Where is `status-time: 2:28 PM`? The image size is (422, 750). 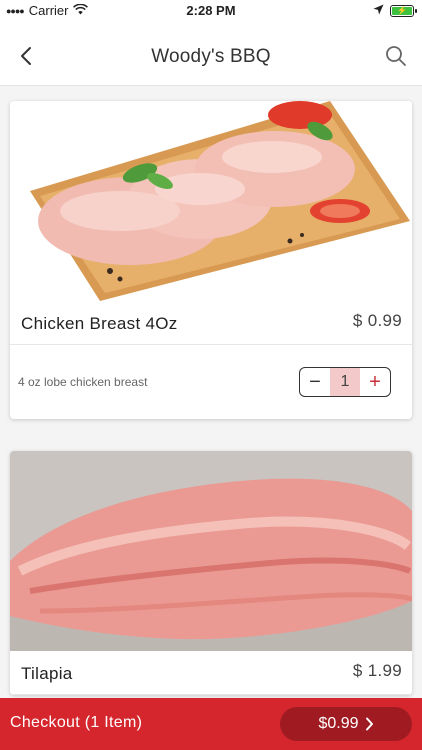
status-time: 2:28 PM is located at coordinates (211, 10).